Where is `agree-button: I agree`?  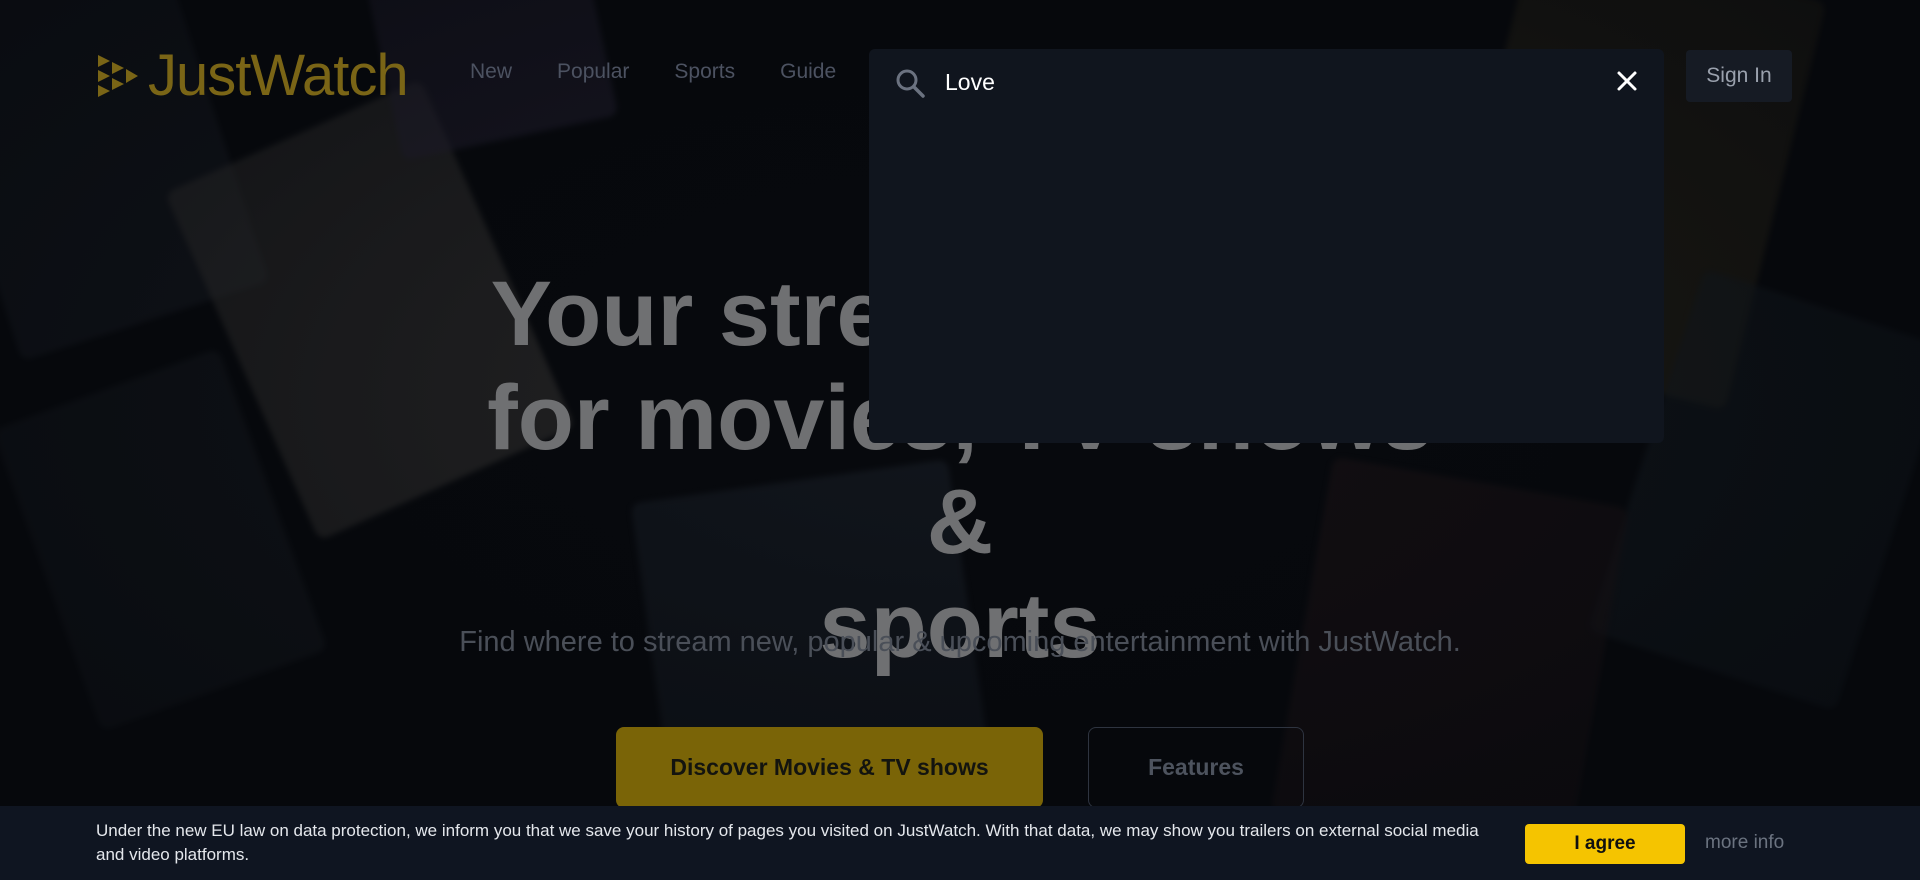 agree-button: I agree is located at coordinates (1605, 844).